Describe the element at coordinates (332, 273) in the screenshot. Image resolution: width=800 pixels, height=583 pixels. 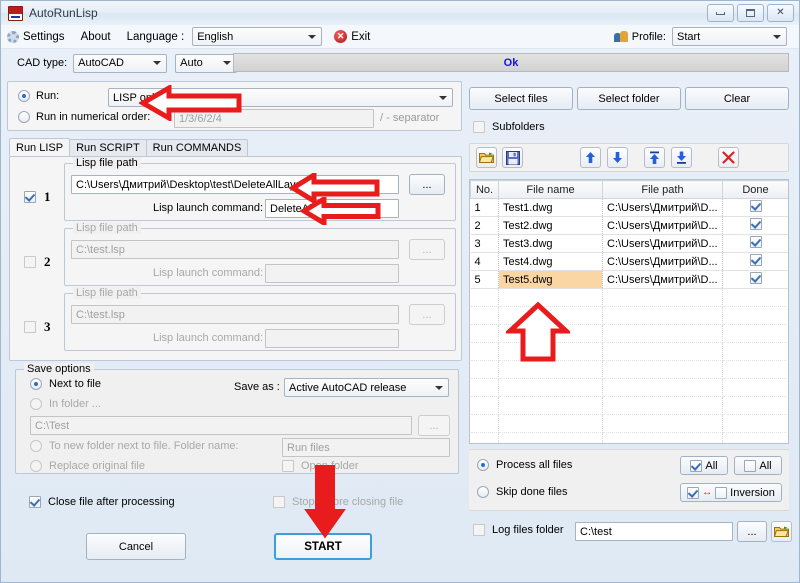
I see `lisp-entry-2-cmd-input` at that location.